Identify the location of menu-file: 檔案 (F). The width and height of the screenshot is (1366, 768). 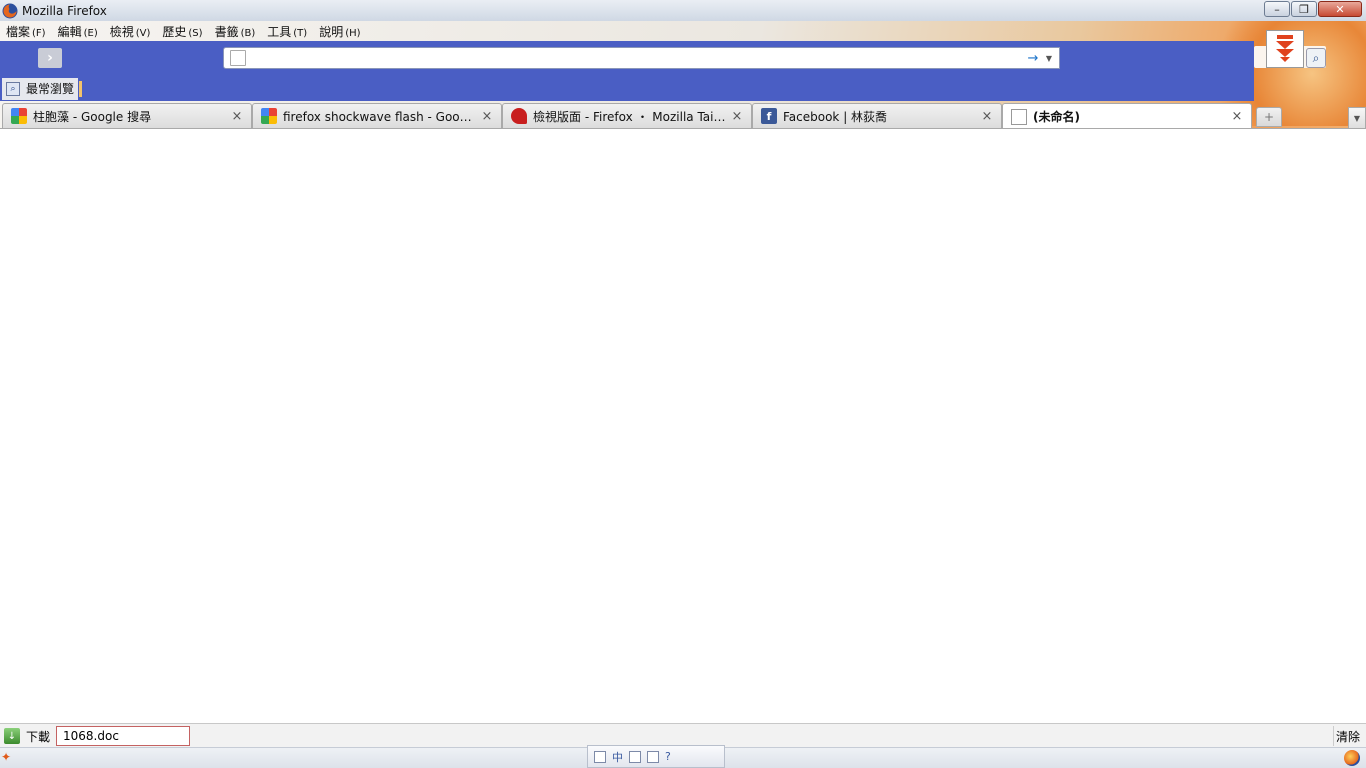
(26, 31).